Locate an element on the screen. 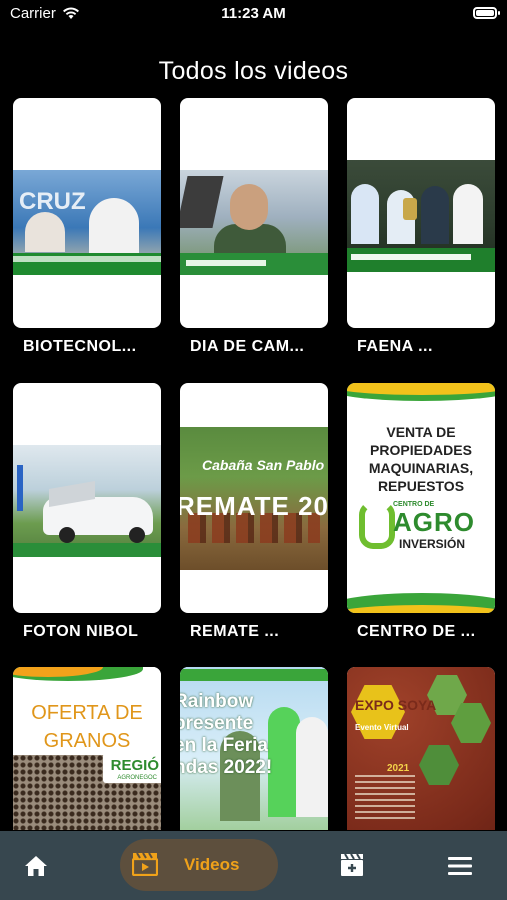  video-thumbnail-frame: OFERTA DE GRANOS REGIÓ AGRONEGOC is located at coordinates (87, 748).